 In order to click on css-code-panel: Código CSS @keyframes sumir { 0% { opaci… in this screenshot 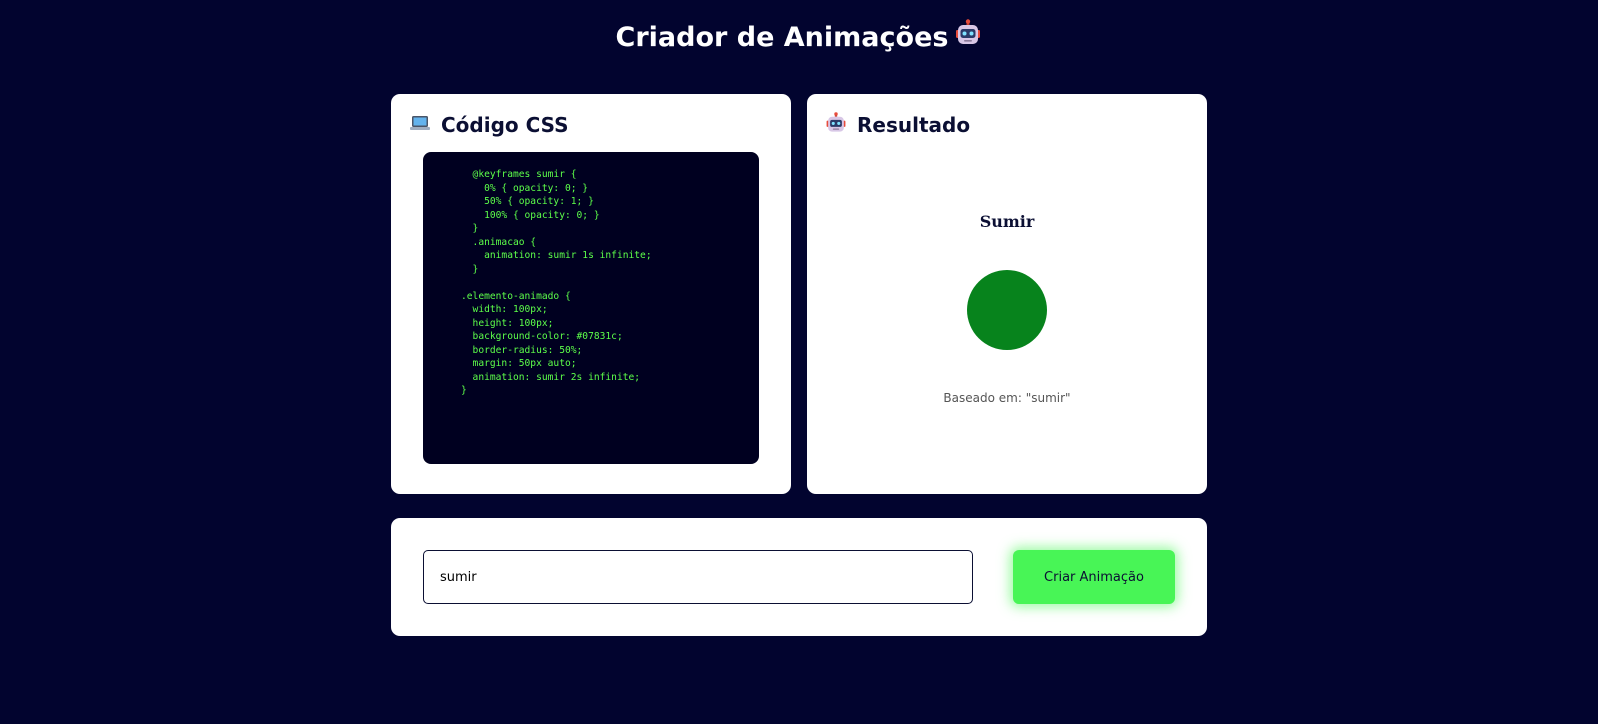, I will do `click(591, 294)`.